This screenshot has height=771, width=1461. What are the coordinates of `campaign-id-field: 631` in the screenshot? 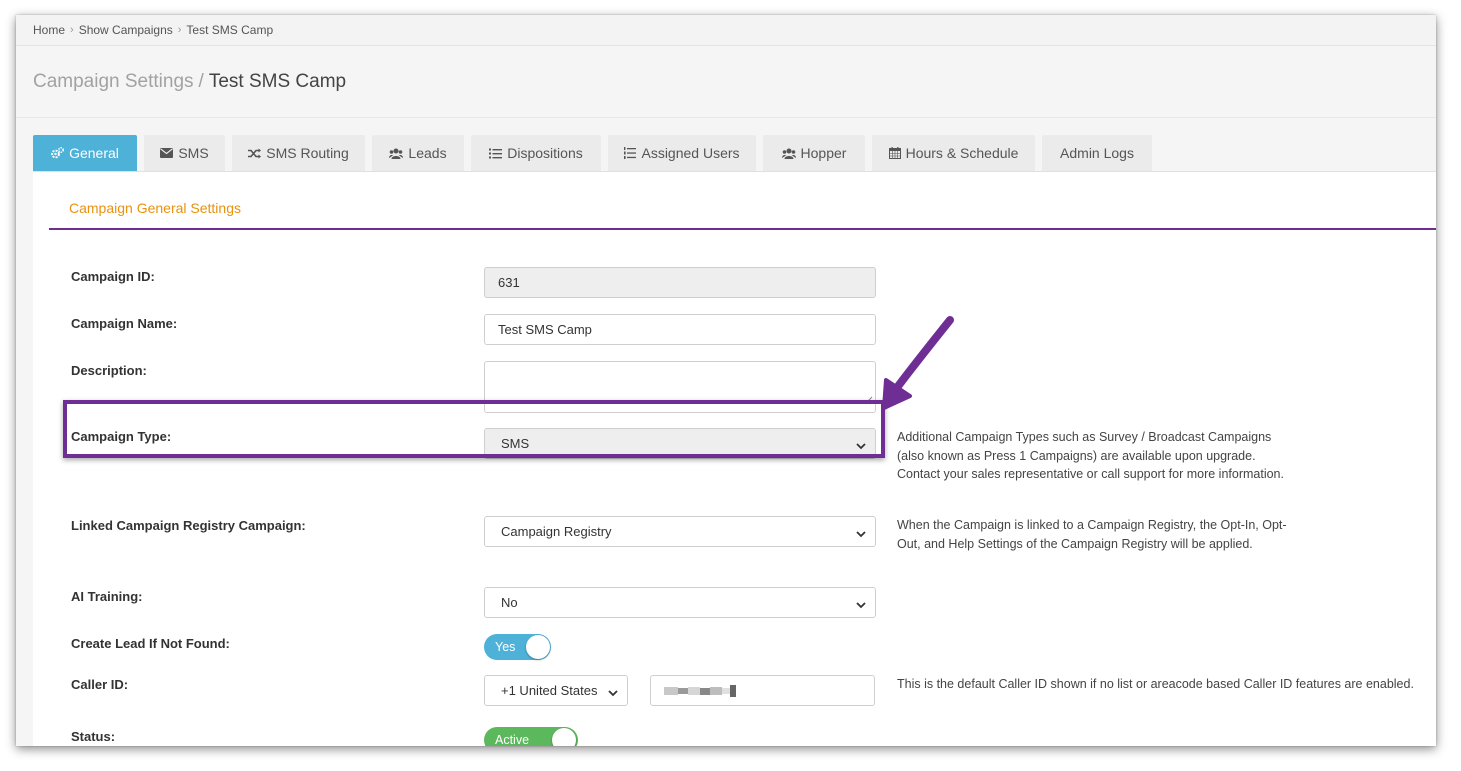 It's located at (680, 282).